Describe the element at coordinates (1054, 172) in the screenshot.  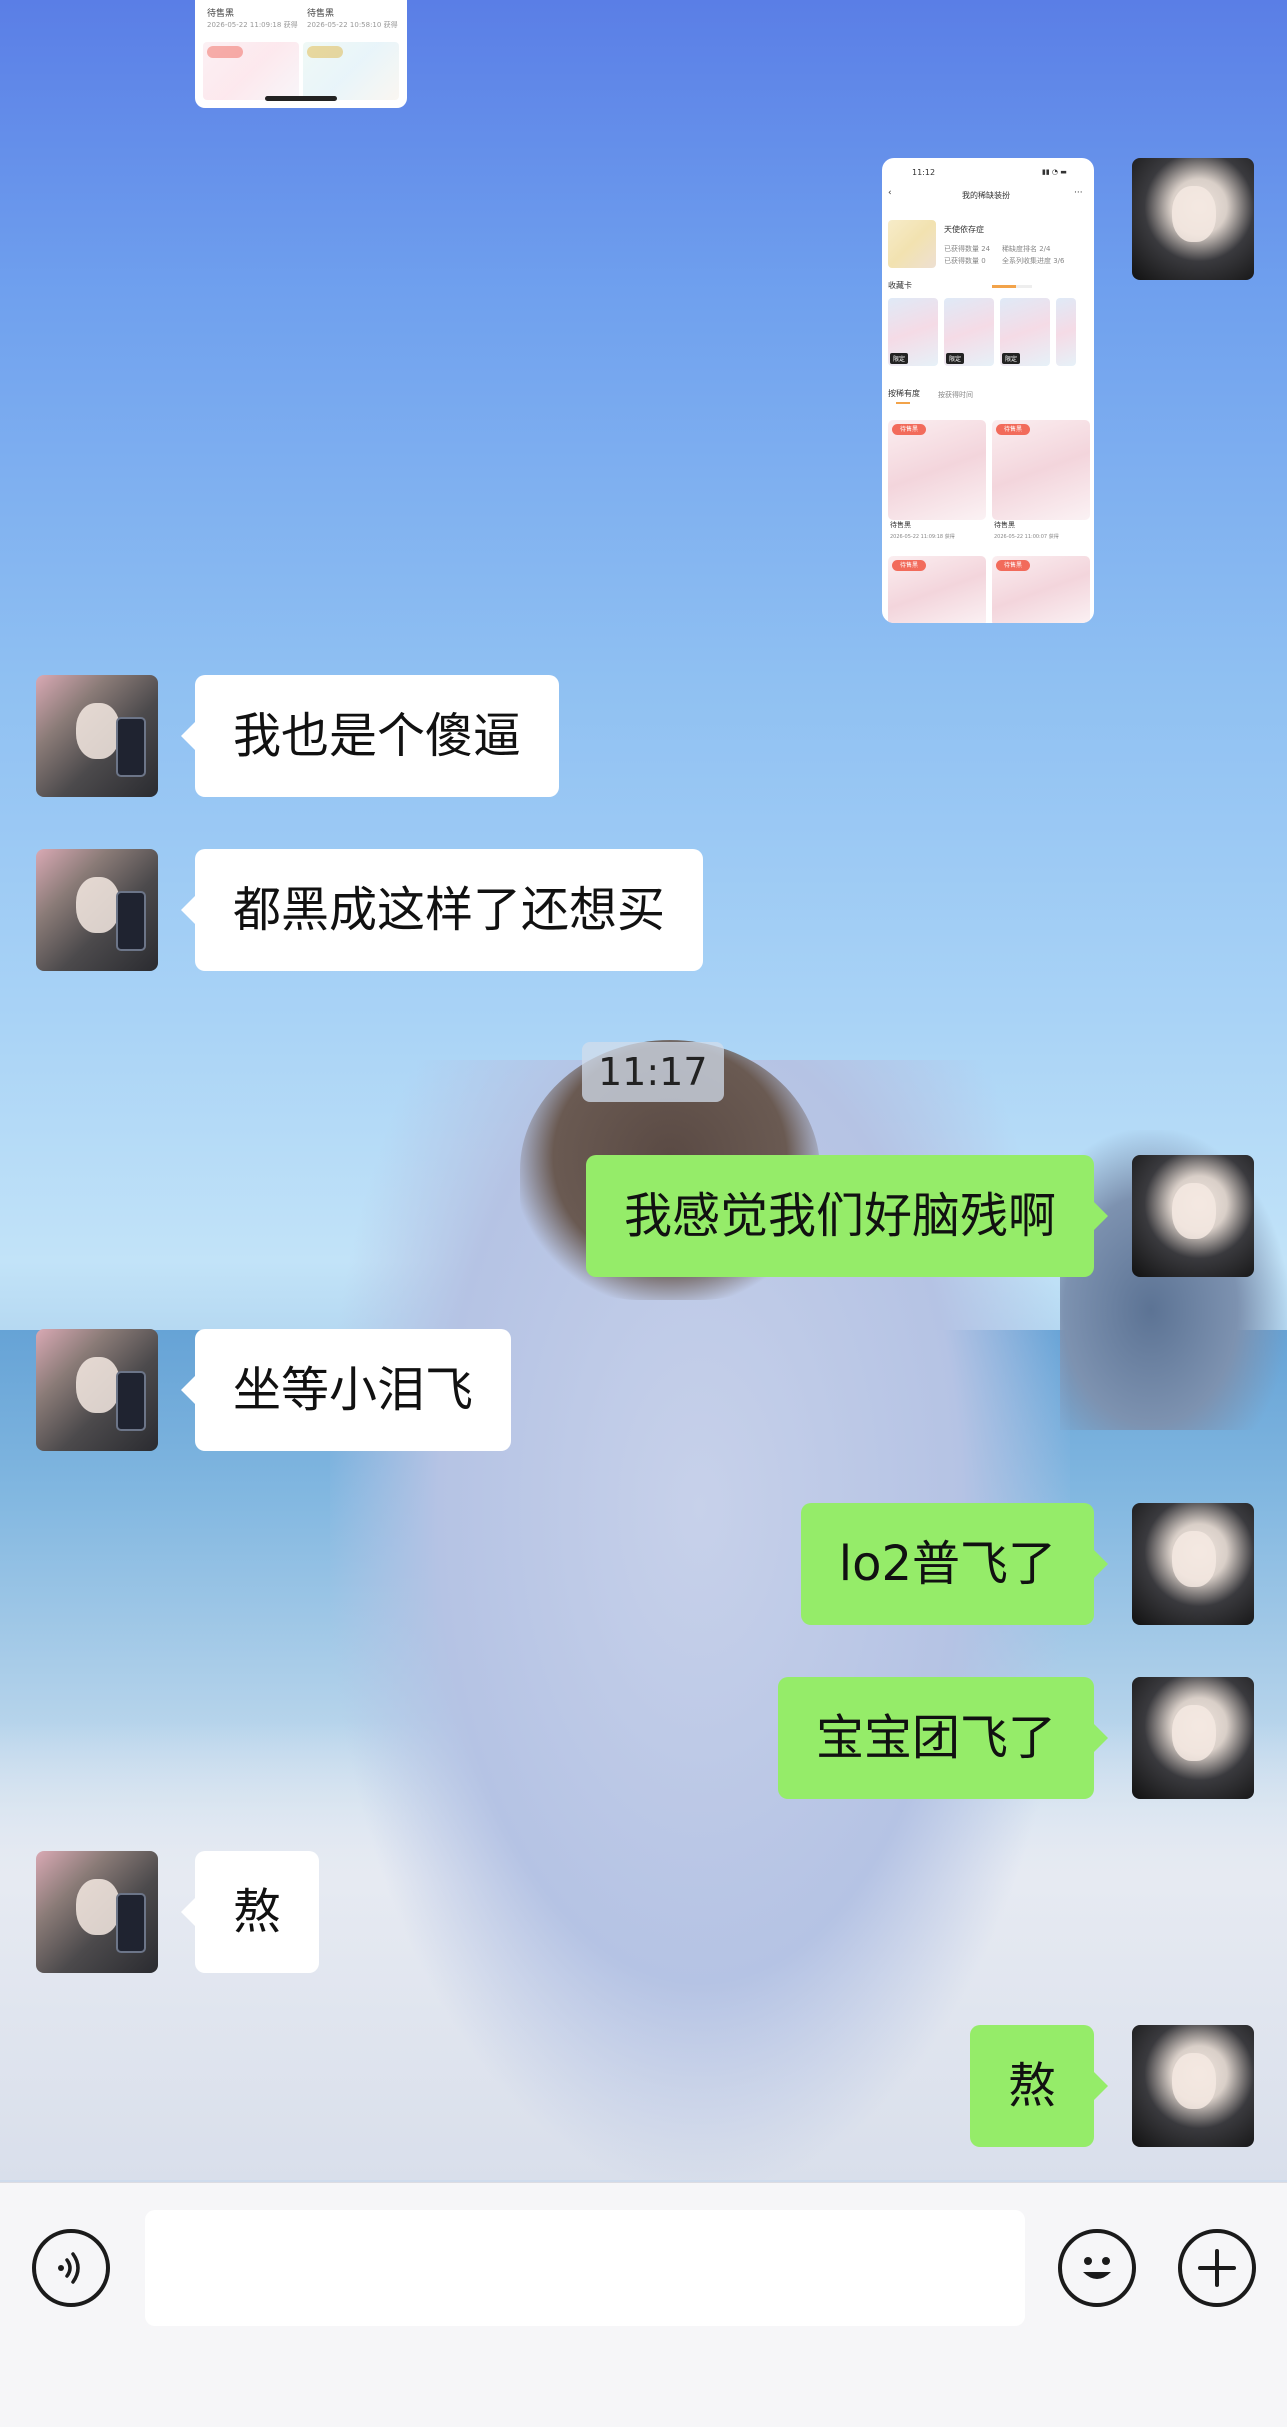
I see `status-icons: ▮▮ ◔ ▬` at that location.